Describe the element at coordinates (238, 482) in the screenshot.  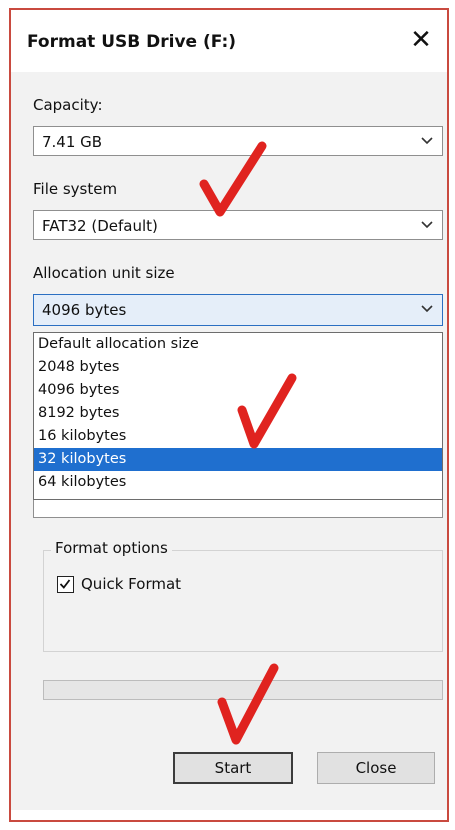
I see `dropdown-option: 64 kilobytes` at that location.